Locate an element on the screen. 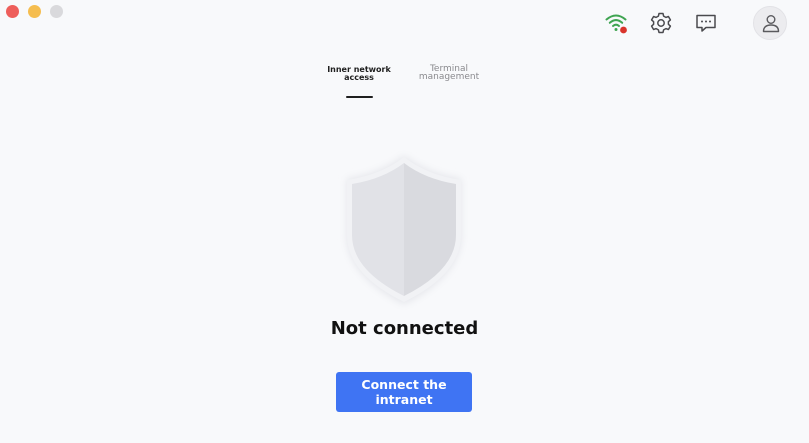 This screenshot has width=809, height=443. tab-terminal-management: Terminal management is located at coordinates (449, 73).